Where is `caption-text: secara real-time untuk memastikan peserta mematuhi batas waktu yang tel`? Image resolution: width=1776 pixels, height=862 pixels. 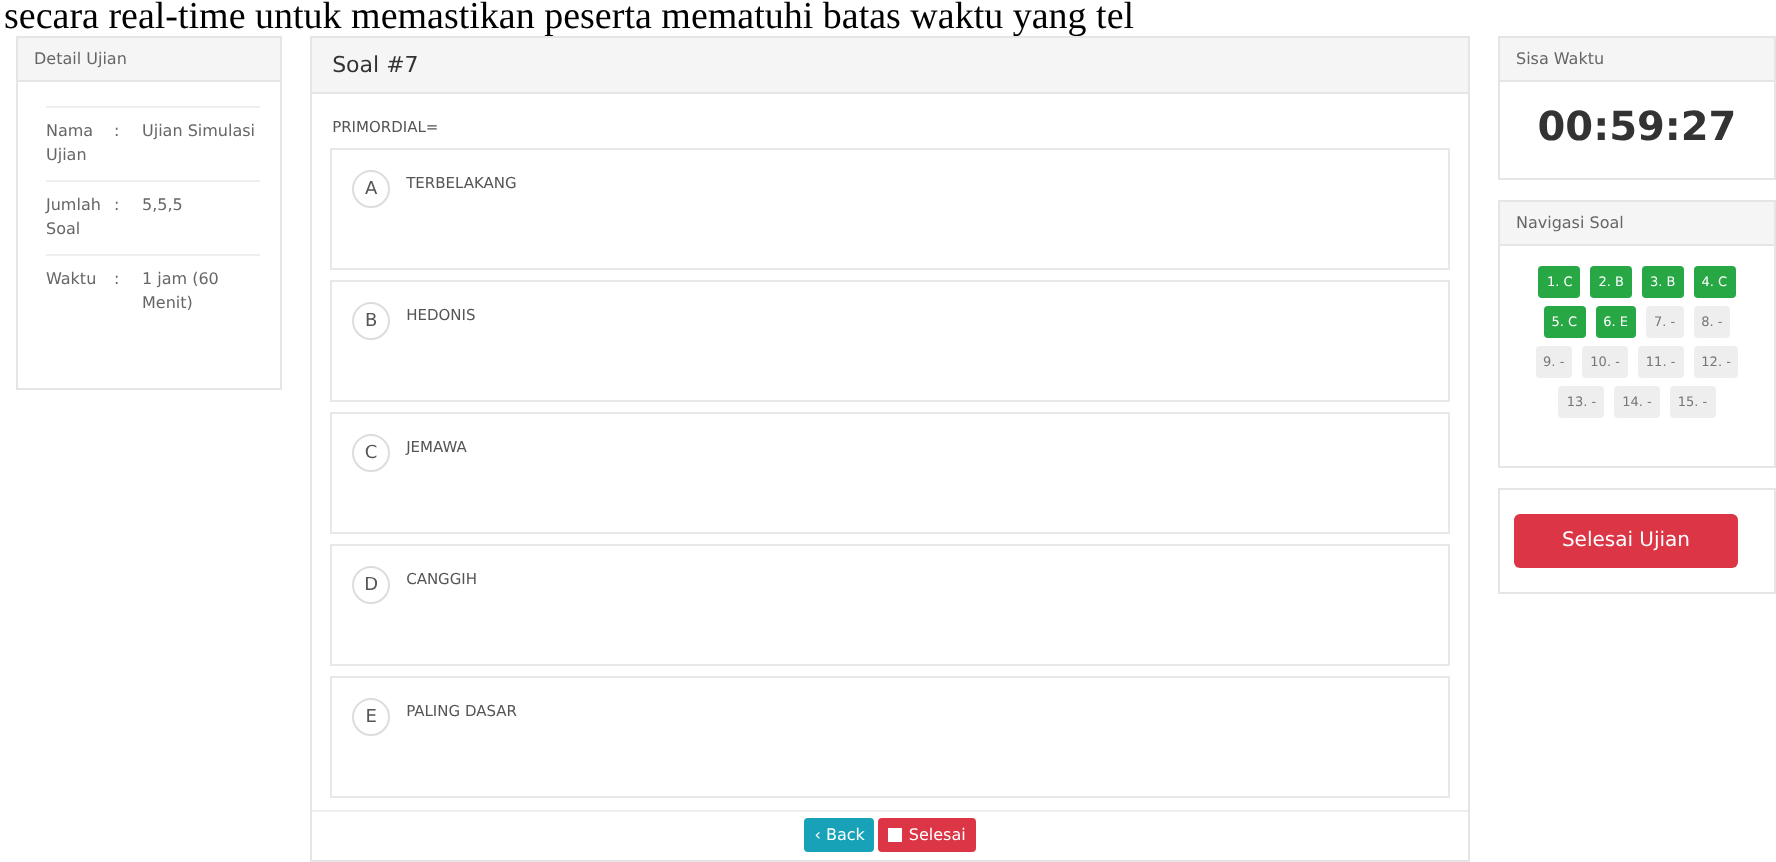 caption-text: secara real-time untuk memastikan peserta mematuhi batas waktu yang tel is located at coordinates (569, 18).